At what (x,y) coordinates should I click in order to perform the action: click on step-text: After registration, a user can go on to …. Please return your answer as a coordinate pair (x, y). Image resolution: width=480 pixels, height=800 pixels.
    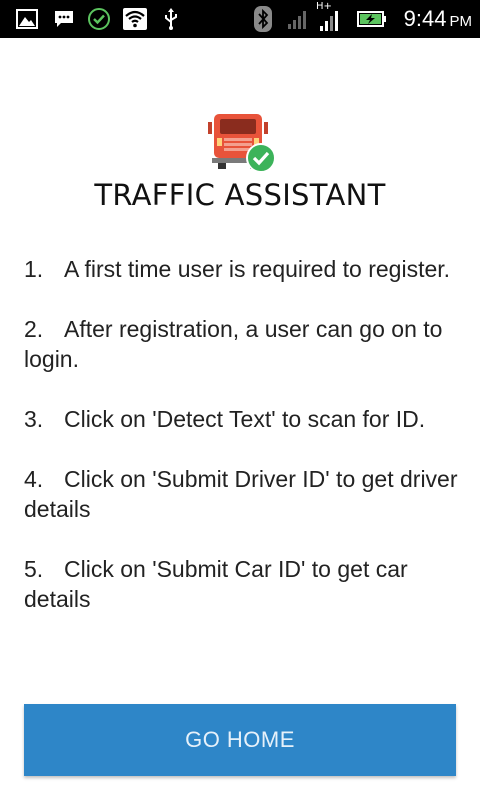
    Looking at the image, I should click on (233, 344).